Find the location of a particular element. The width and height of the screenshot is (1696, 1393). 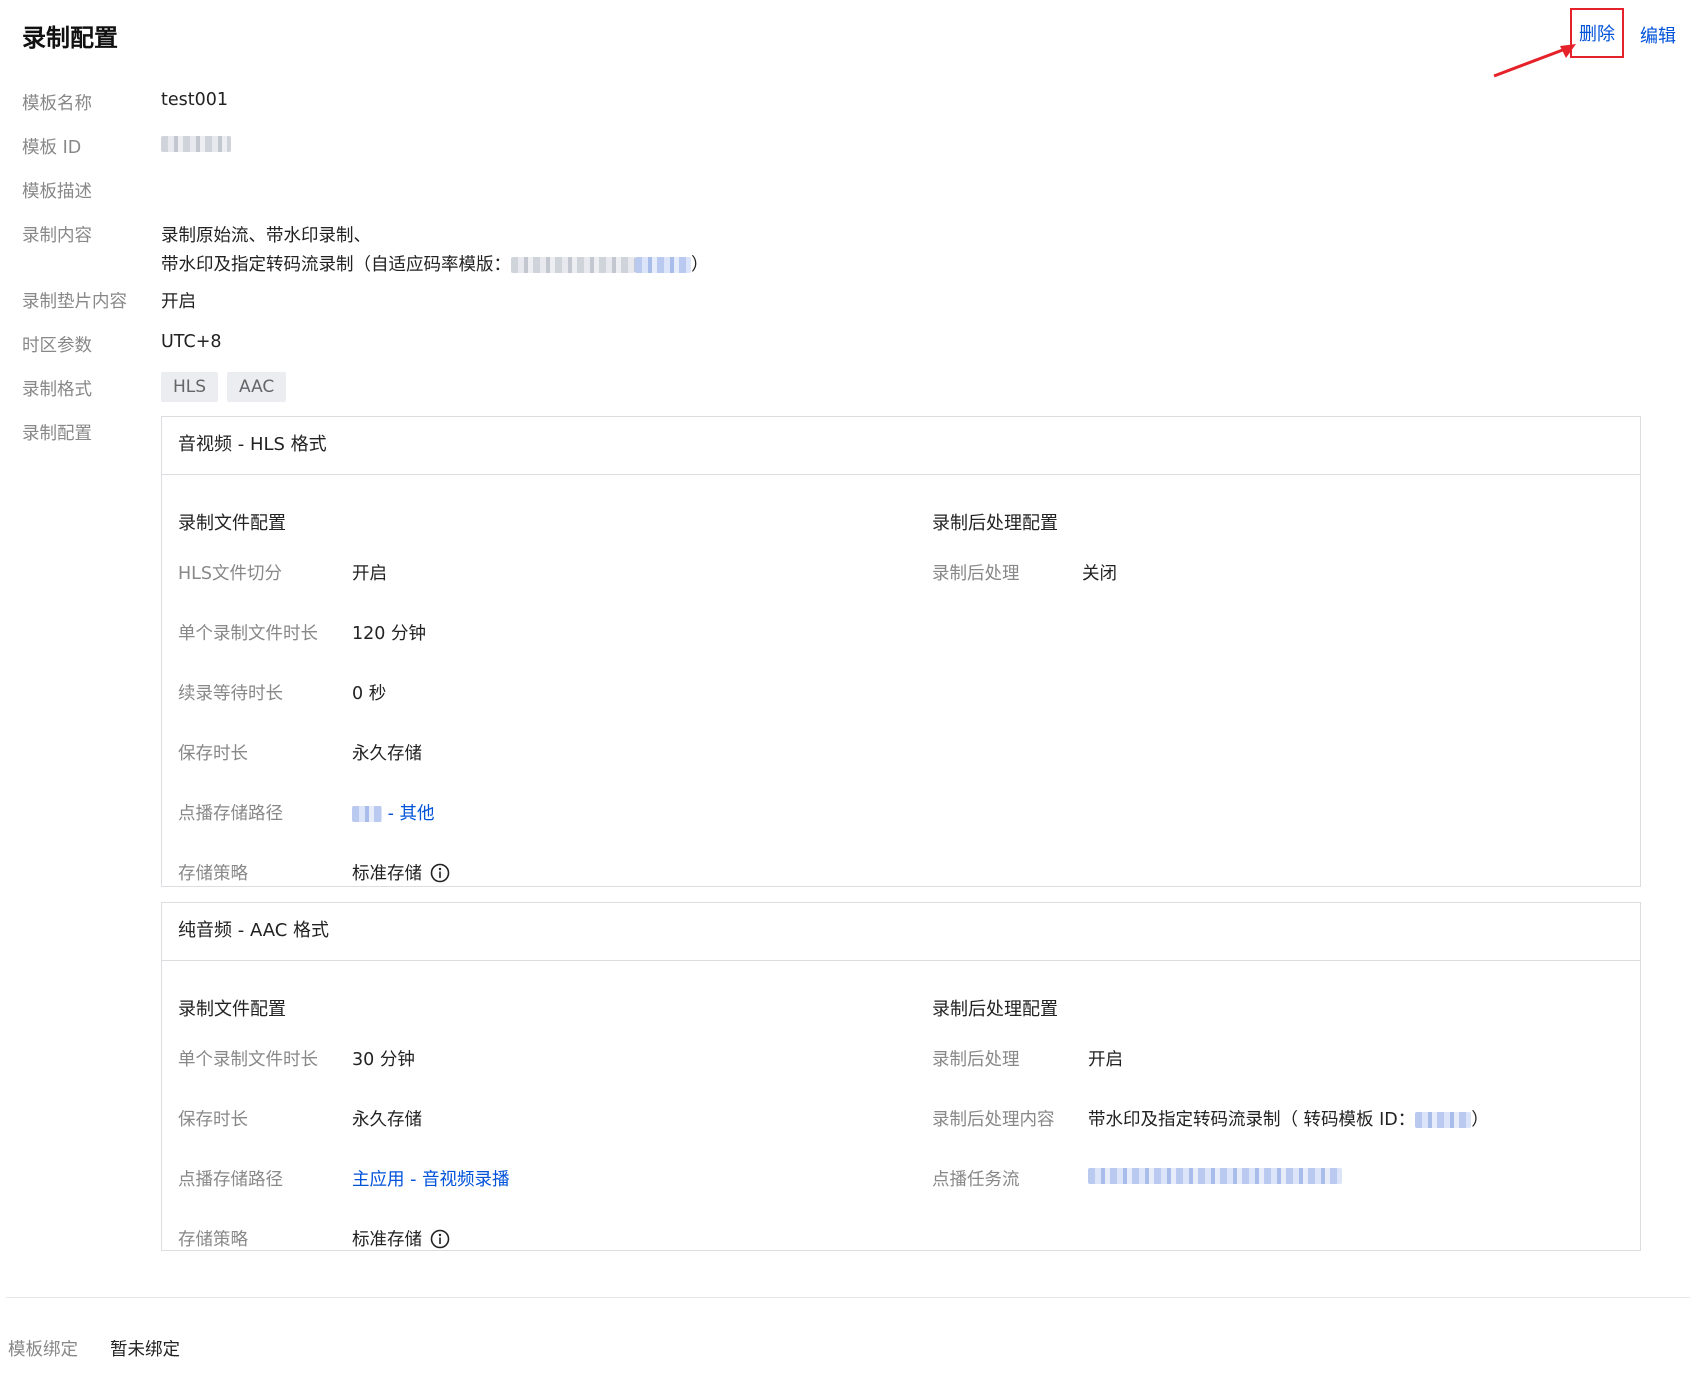

redacted-template-name is located at coordinates (573, 265).